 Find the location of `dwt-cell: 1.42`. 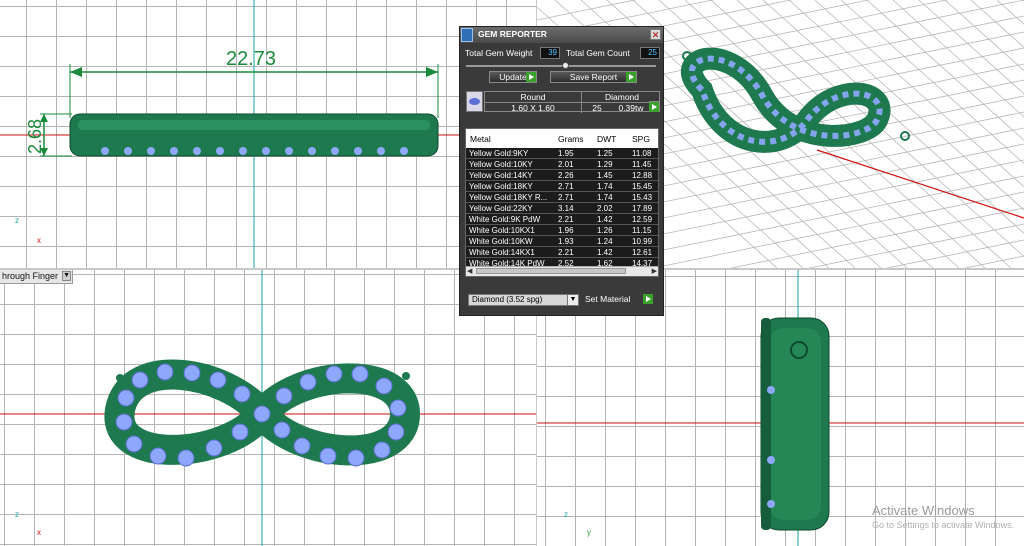

dwt-cell: 1.42 is located at coordinates (605, 219).